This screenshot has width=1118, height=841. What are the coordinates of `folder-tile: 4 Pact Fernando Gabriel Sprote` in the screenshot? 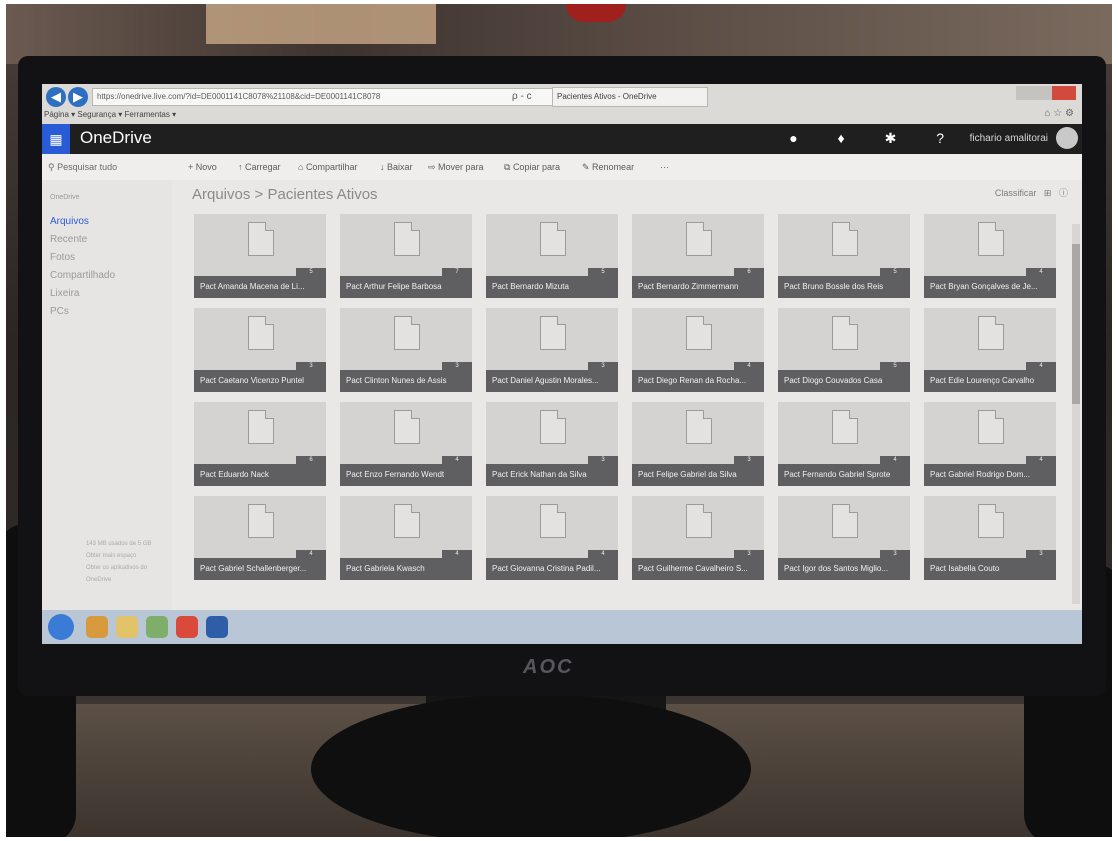 It's located at (844, 444).